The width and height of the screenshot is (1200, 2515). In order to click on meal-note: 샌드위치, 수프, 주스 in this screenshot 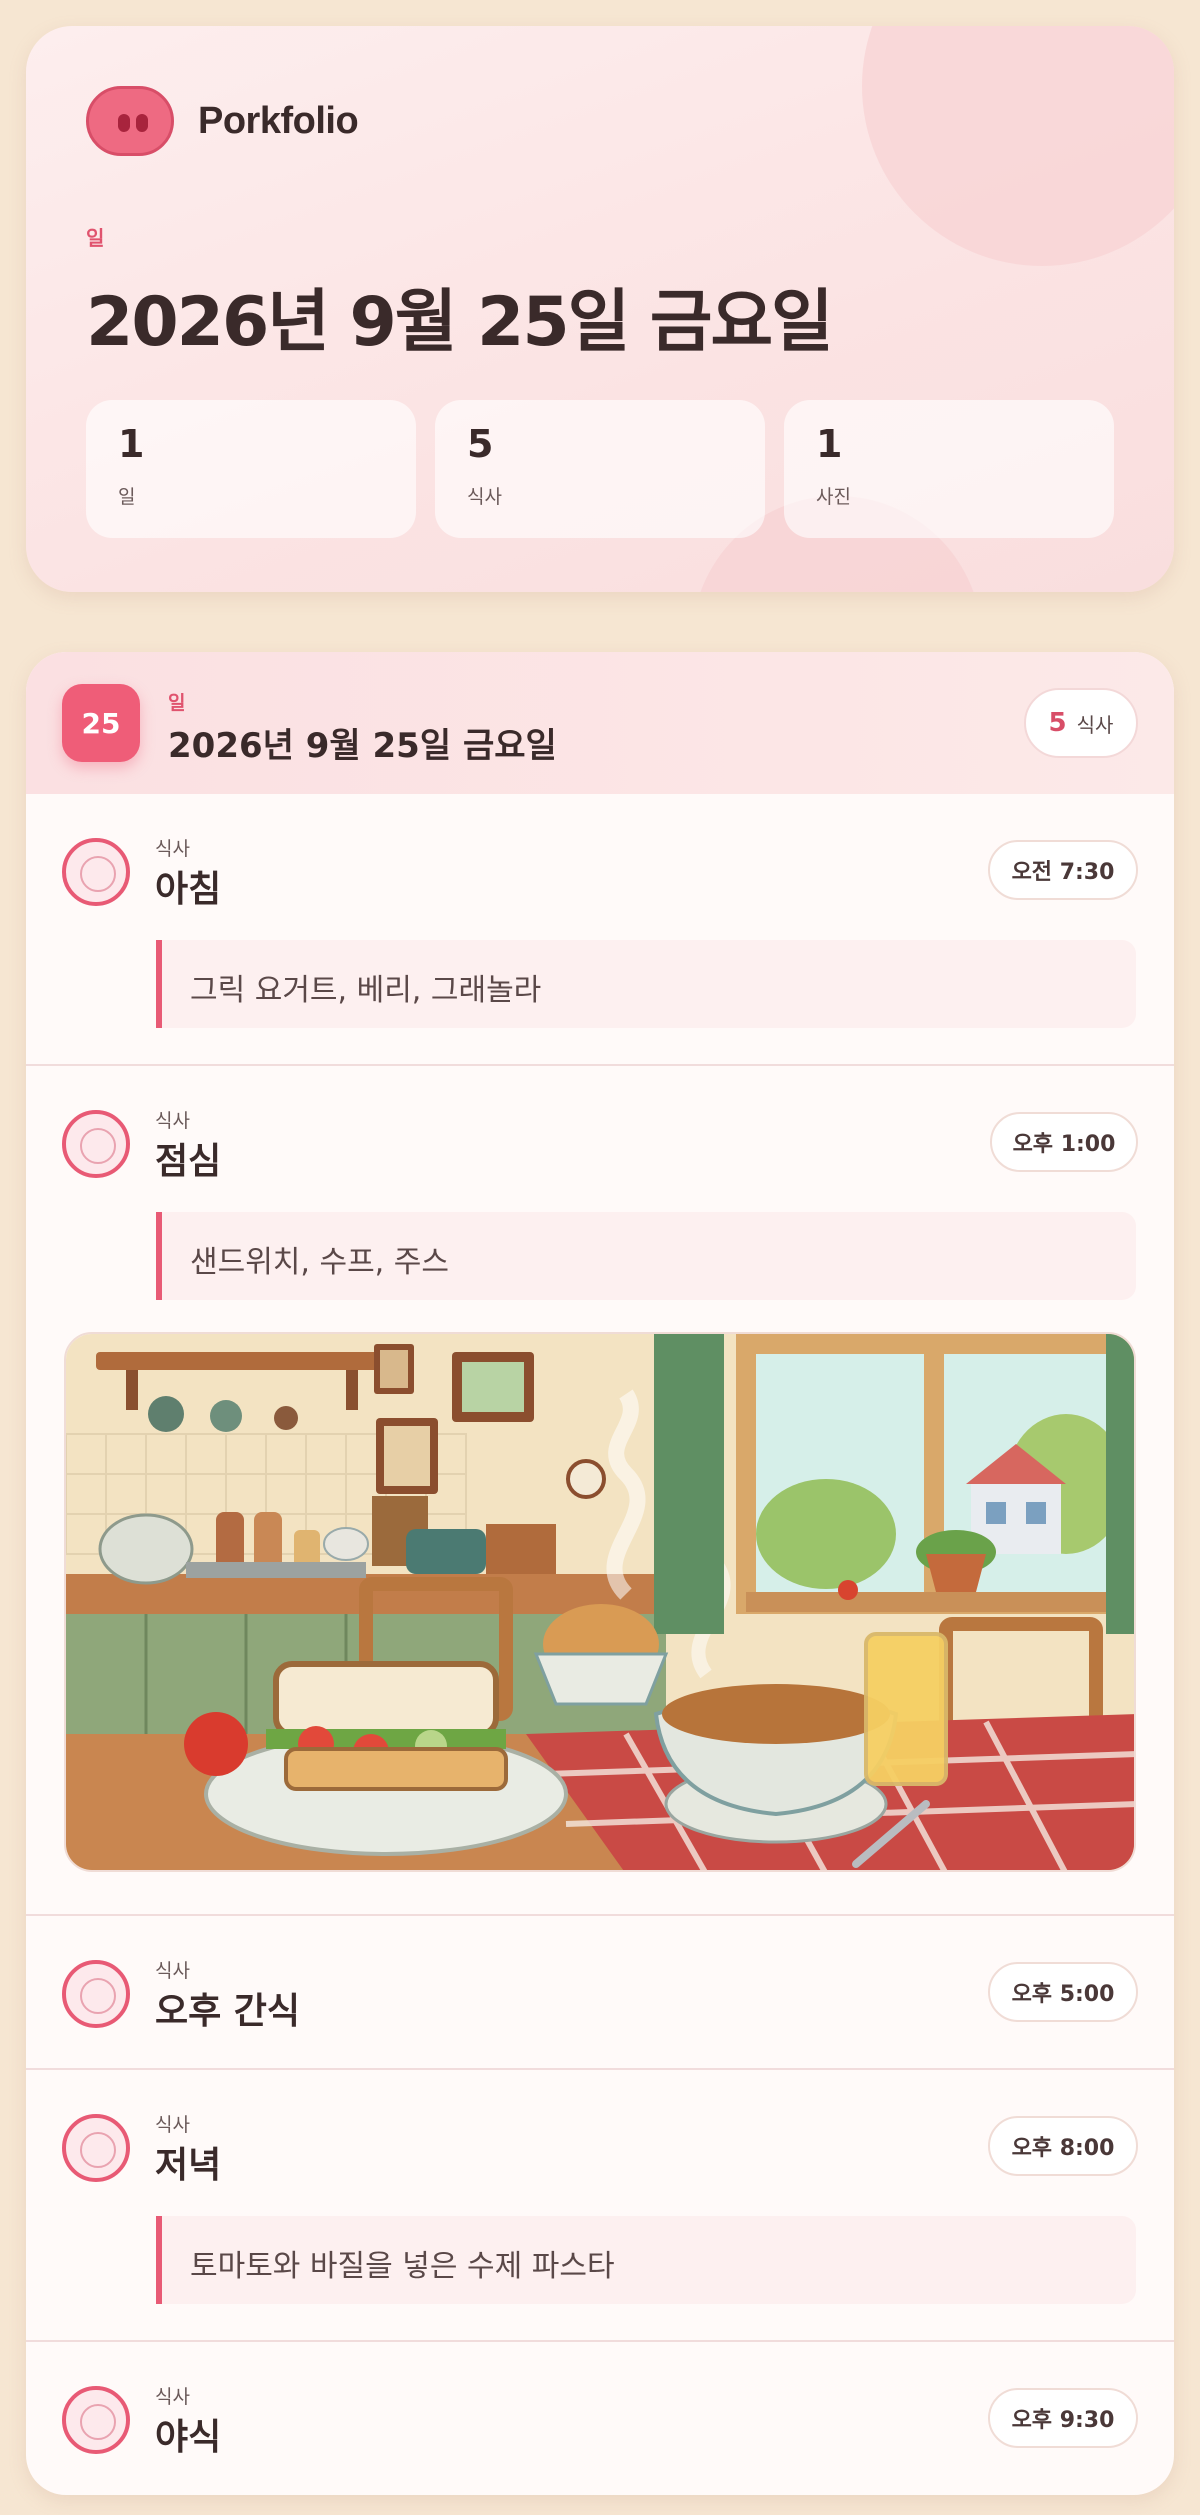, I will do `click(646, 1256)`.